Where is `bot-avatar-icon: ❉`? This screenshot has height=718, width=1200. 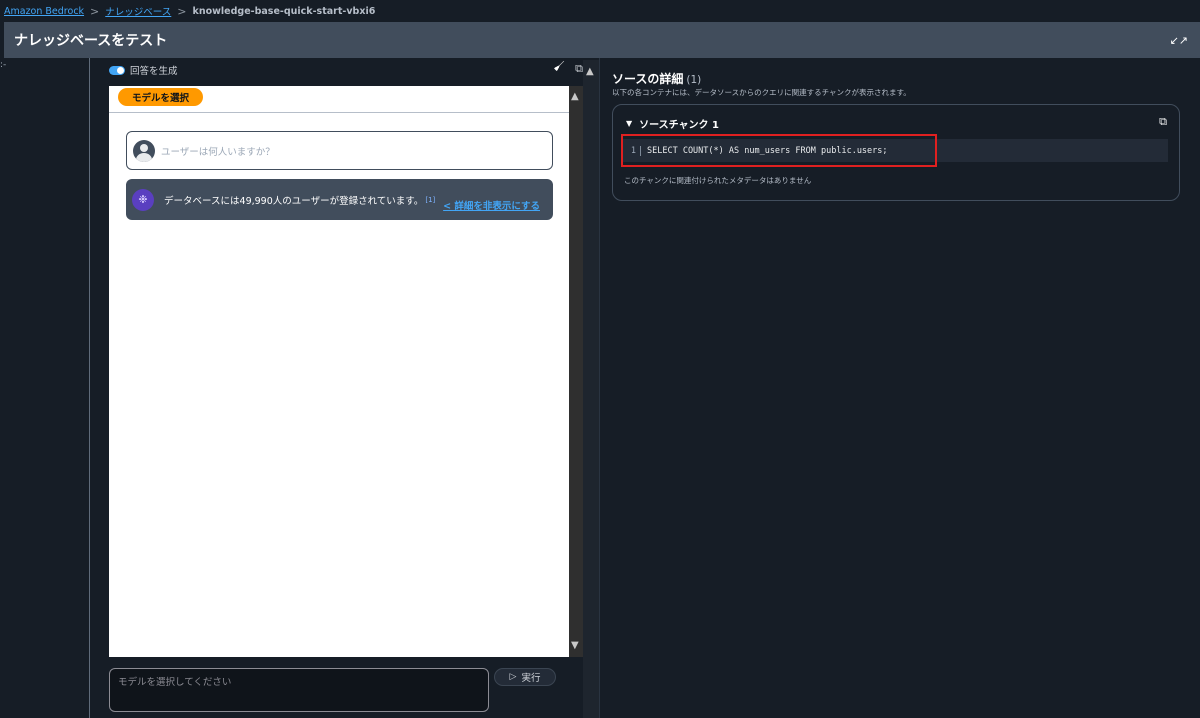 bot-avatar-icon: ❉ is located at coordinates (143, 199).